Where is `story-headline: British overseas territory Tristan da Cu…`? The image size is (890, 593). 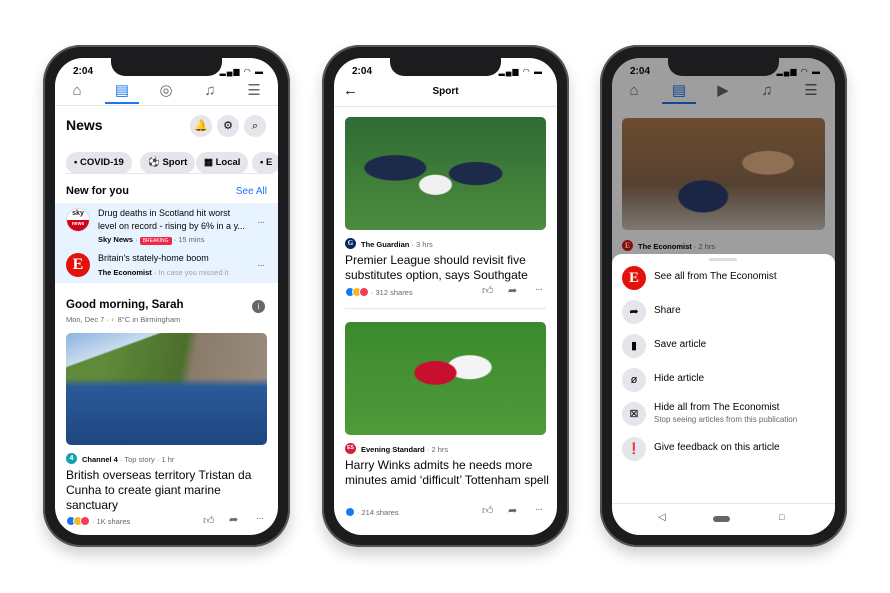
story-headline: British overseas territory Tristan da Cu… is located at coordinates (168, 490).